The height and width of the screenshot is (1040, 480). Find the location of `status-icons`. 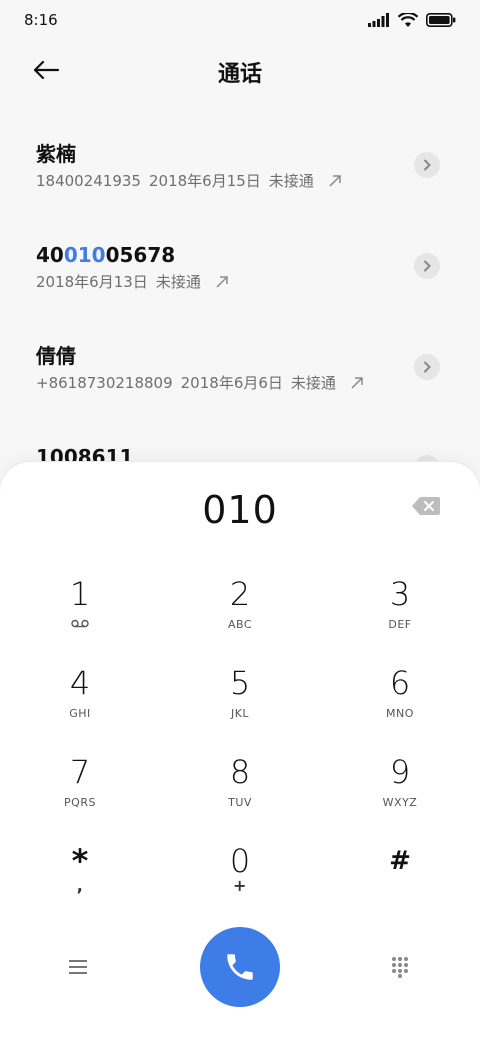

status-icons is located at coordinates (412, 20).